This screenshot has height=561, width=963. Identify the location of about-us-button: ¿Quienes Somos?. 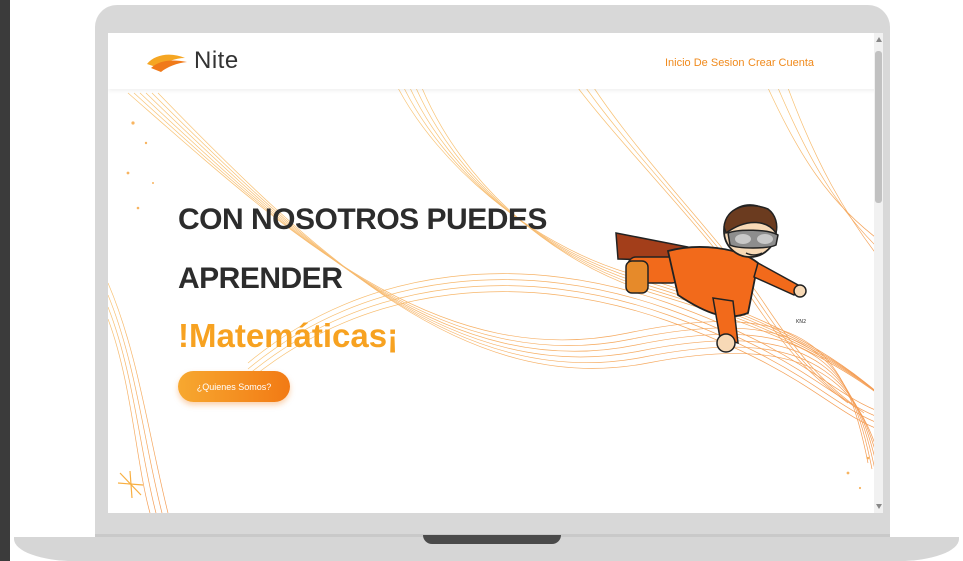
(234, 386).